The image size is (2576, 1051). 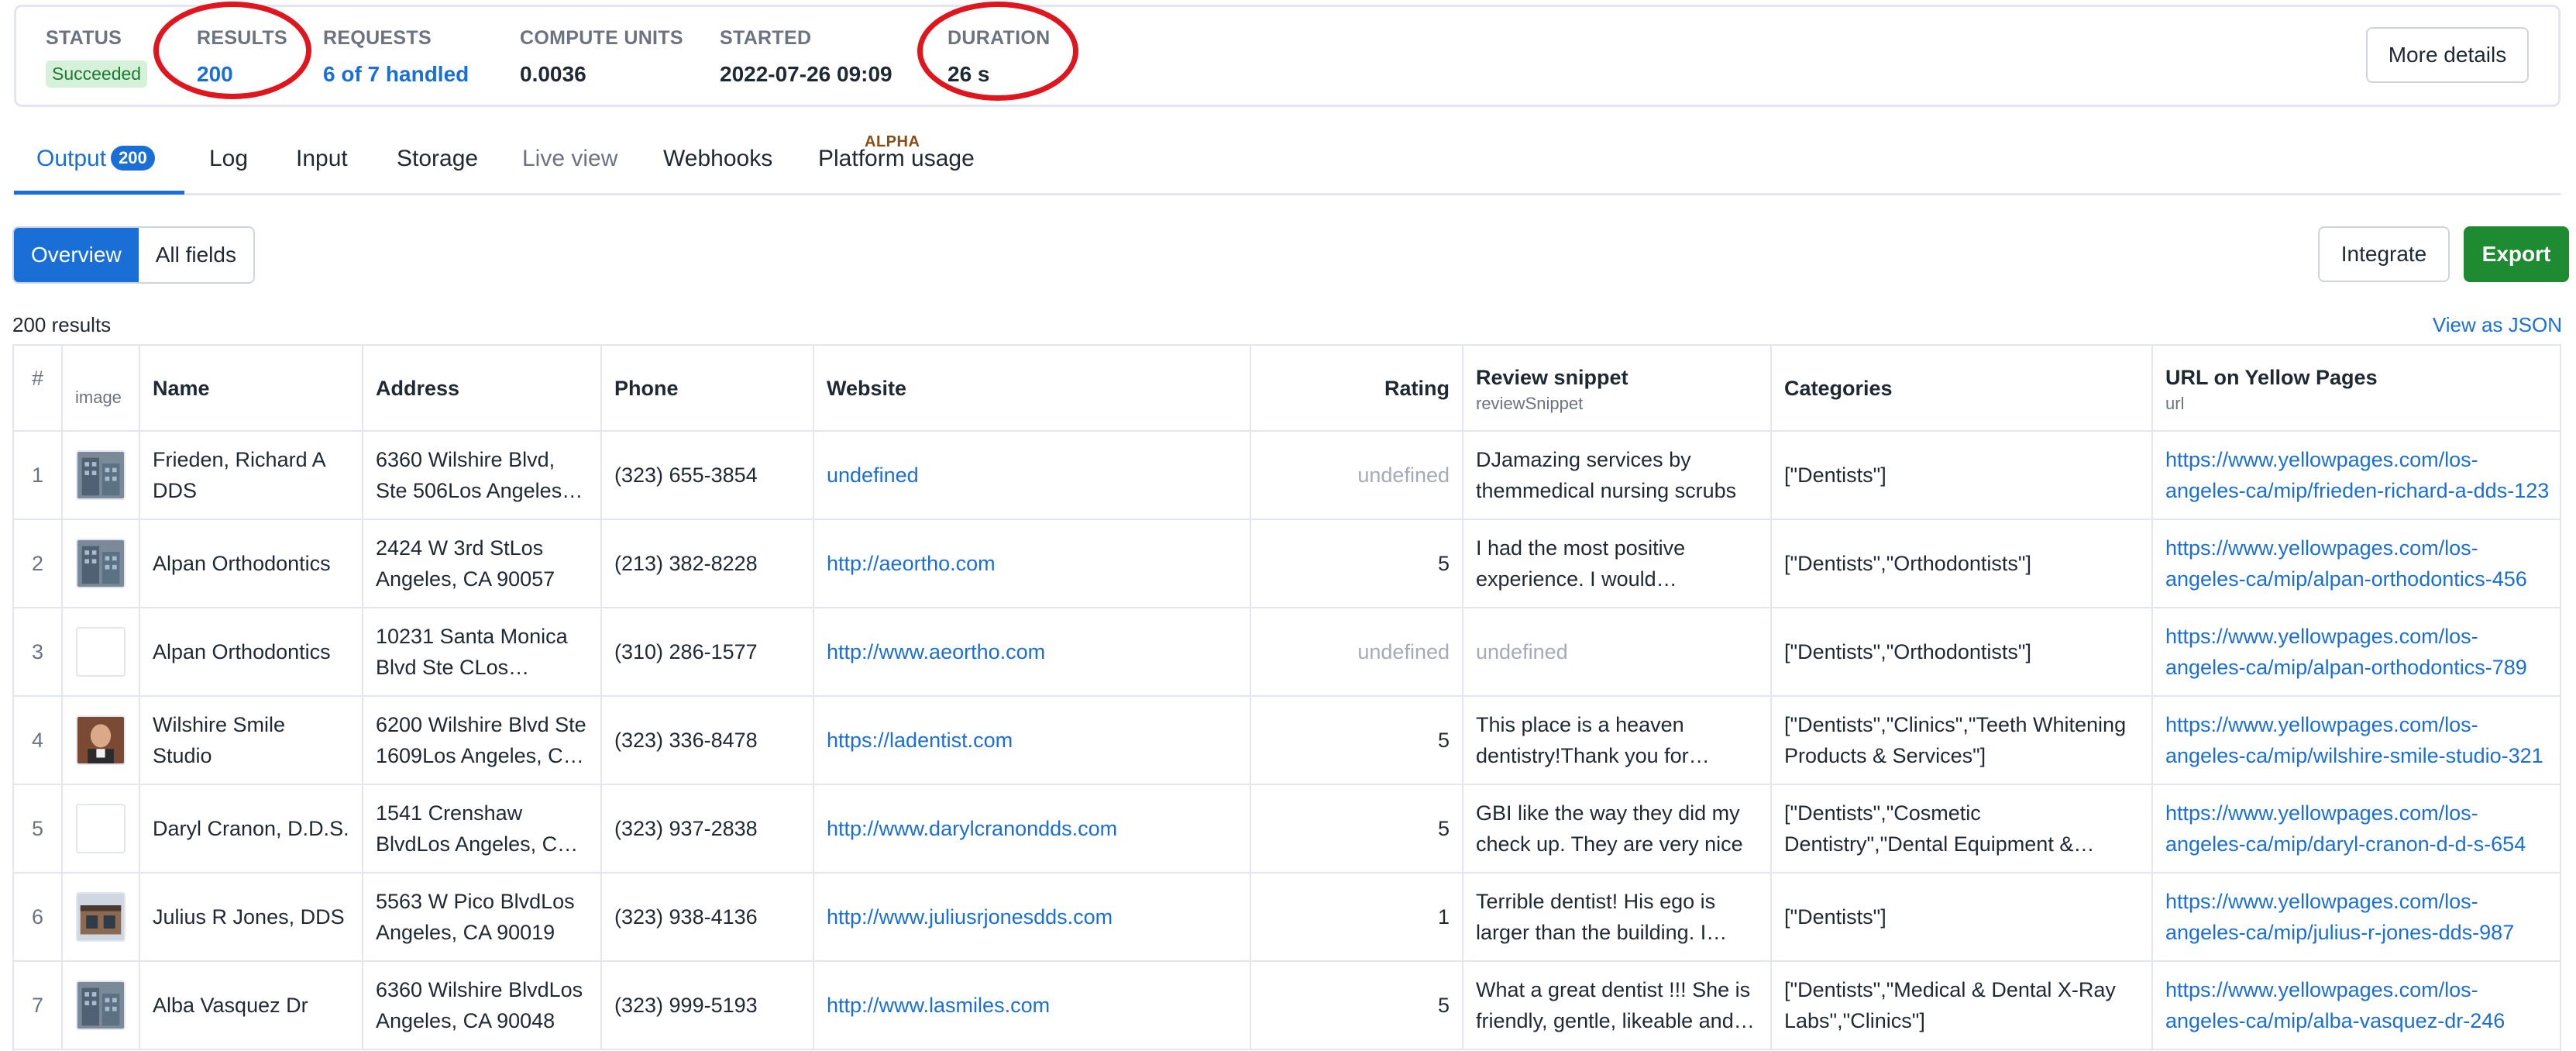 What do you see at coordinates (2384, 254) in the screenshot?
I see `integrate-button: Integrate` at bounding box center [2384, 254].